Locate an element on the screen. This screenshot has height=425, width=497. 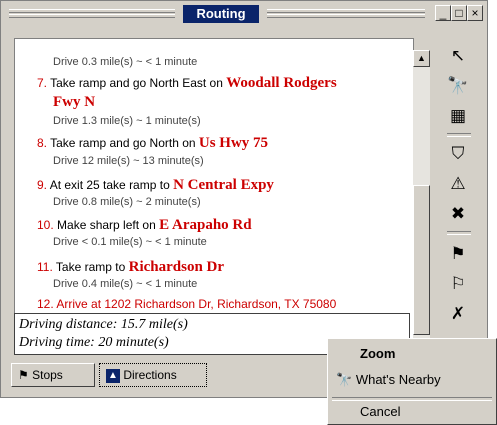
vertical-scrollbar: ▲ is located at coordinates (421, 201).